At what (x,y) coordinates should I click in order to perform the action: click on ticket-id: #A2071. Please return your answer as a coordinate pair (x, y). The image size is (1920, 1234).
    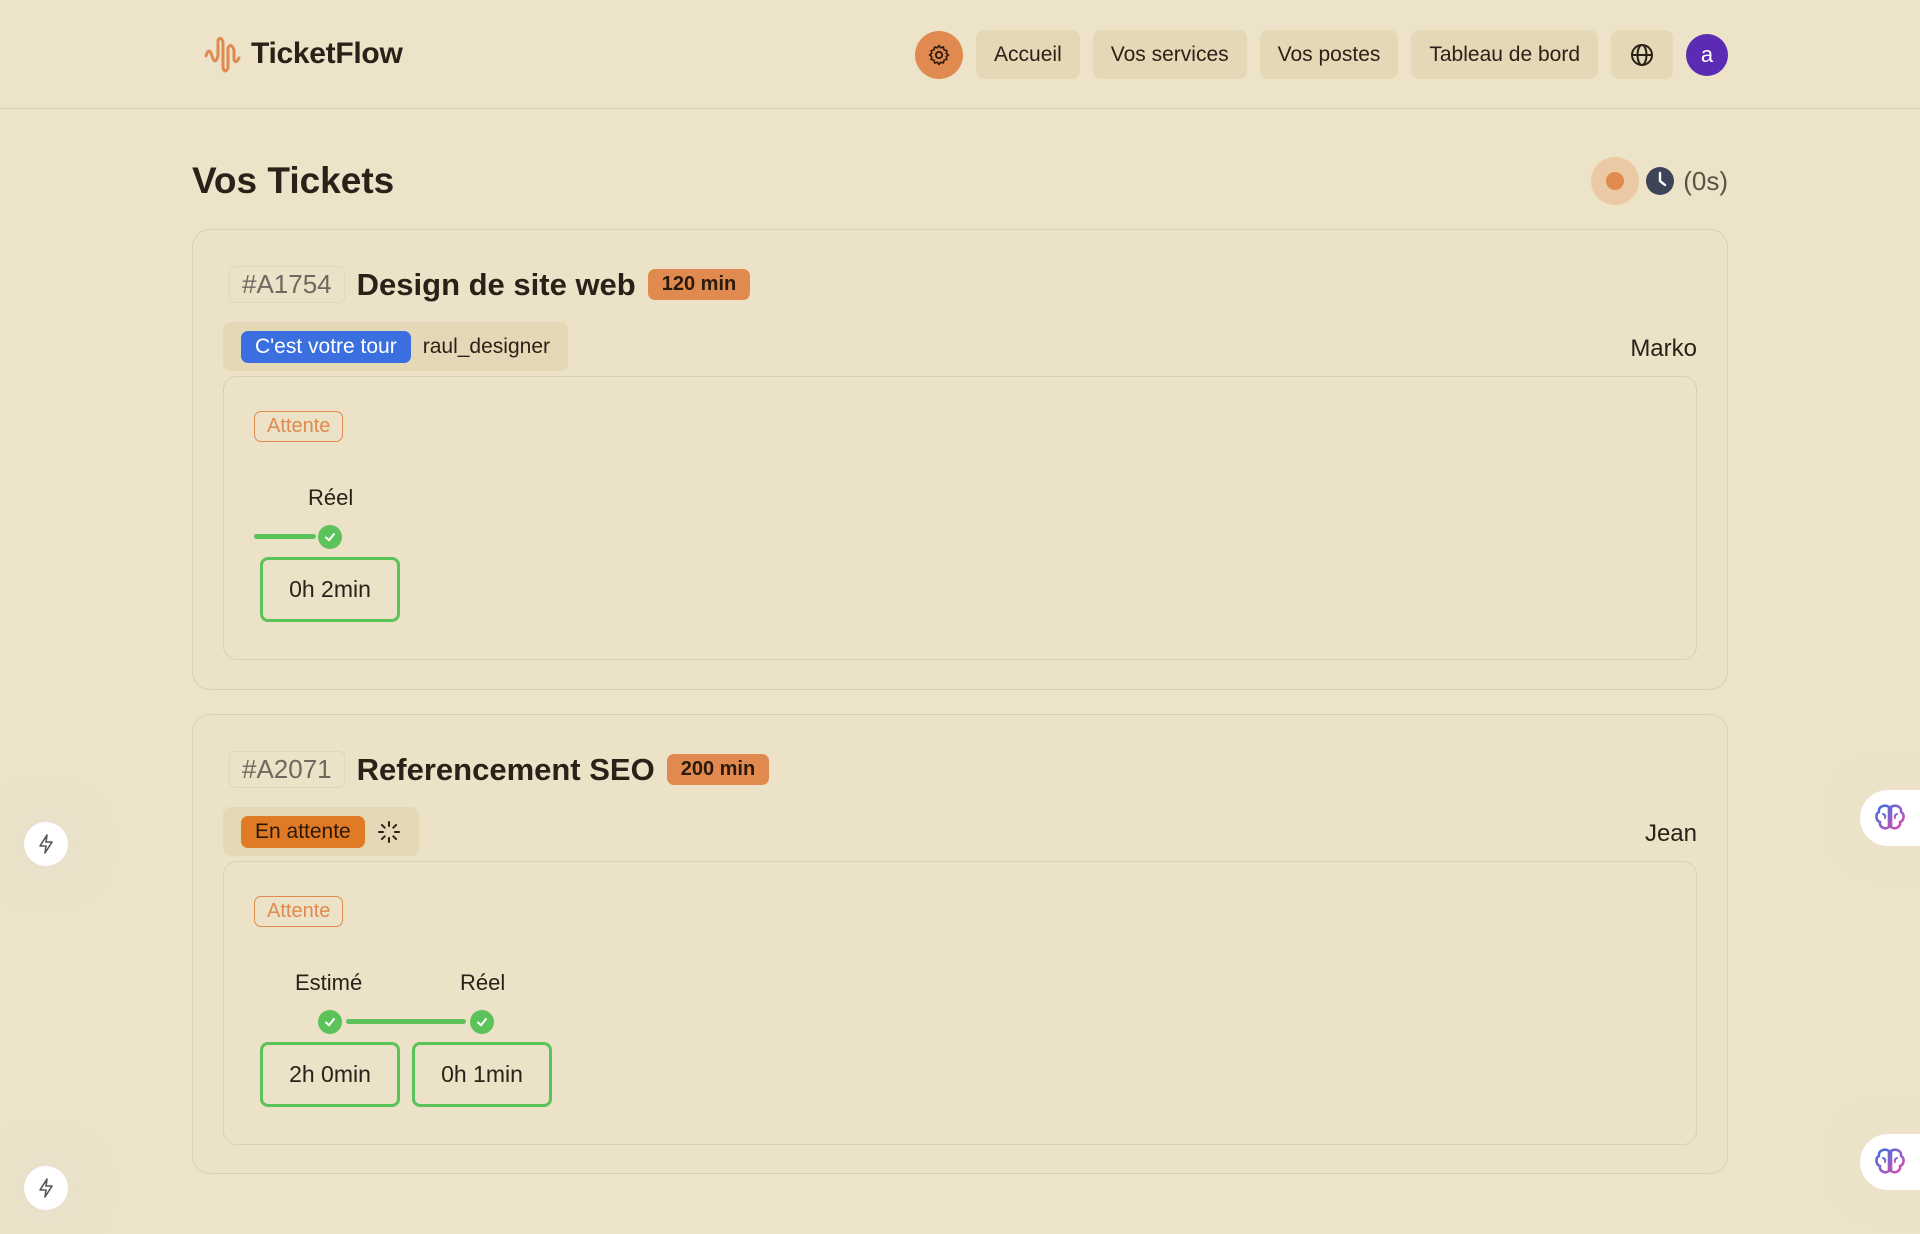
    Looking at the image, I should click on (287, 769).